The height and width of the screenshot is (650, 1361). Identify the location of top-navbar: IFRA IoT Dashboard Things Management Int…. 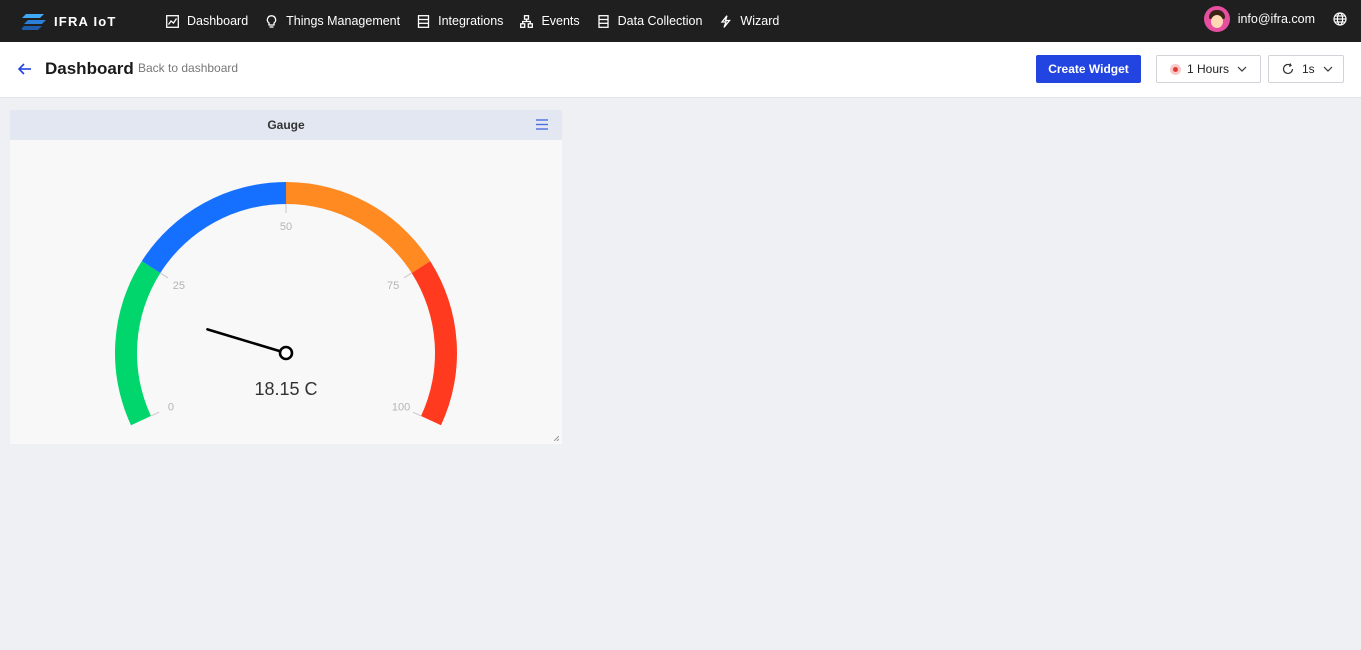
(680, 21).